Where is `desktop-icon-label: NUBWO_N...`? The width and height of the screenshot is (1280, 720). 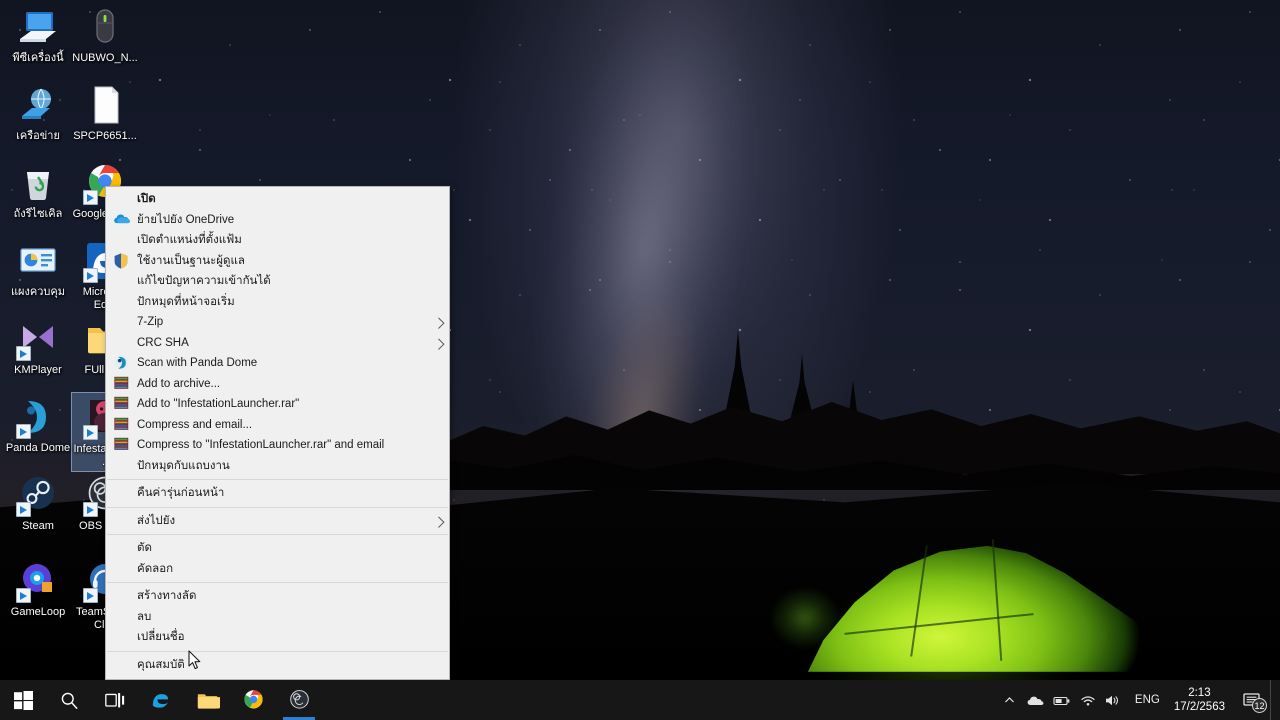
desktop-icon-label: NUBWO_N... is located at coordinates (105, 58).